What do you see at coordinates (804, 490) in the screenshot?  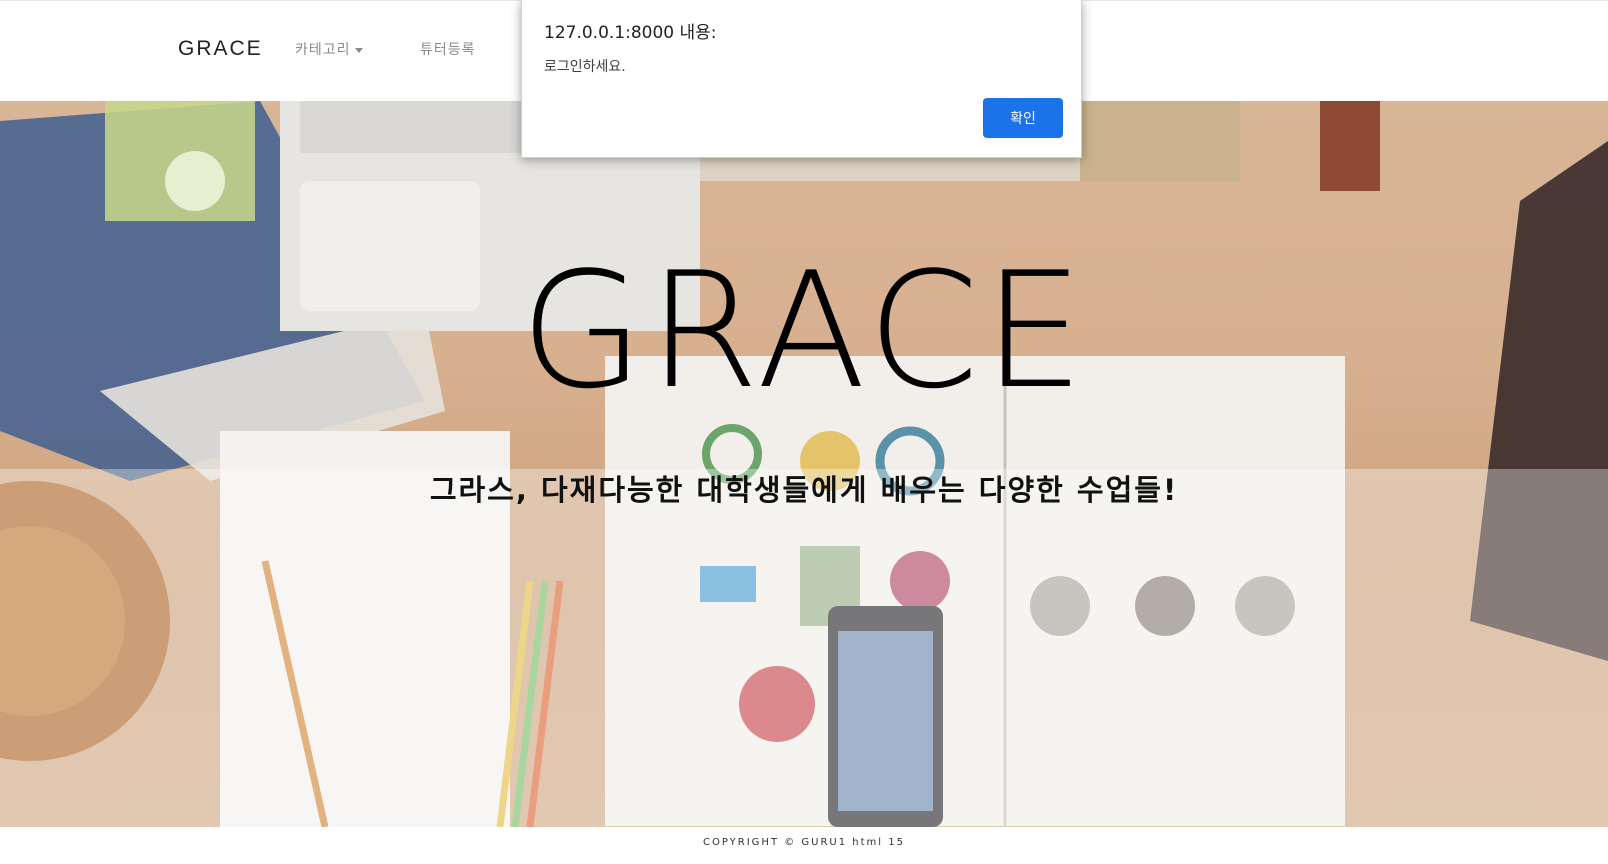 I see `hero-subtitle: 그라스, 다재다능한 대학생들에게 배우는 다양한 수업들!` at bounding box center [804, 490].